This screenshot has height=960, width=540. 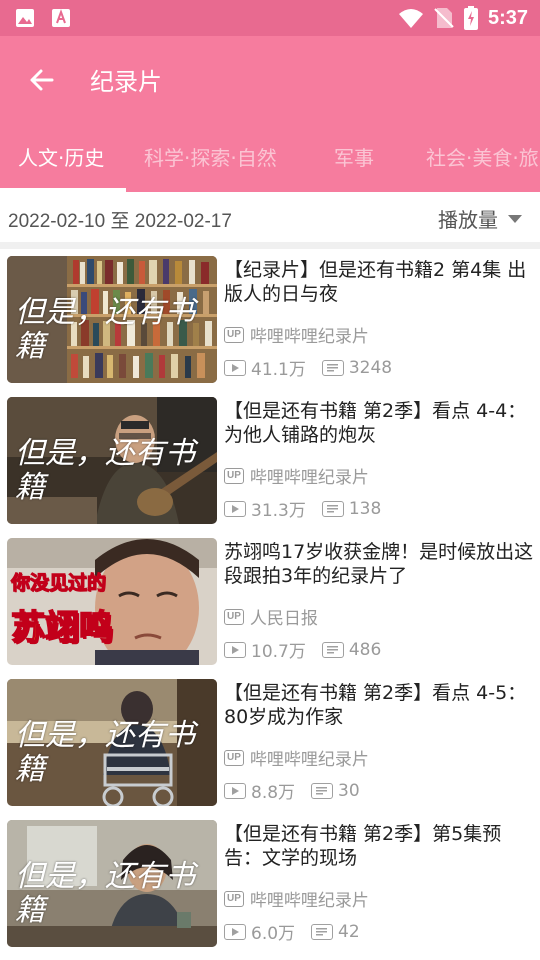 What do you see at coordinates (379, 423) in the screenshot?
I see `video-title: 【但是还有书籍 第2季】看点 4-4：为他人铺路的炮灰` at bounding box center [379, 423].